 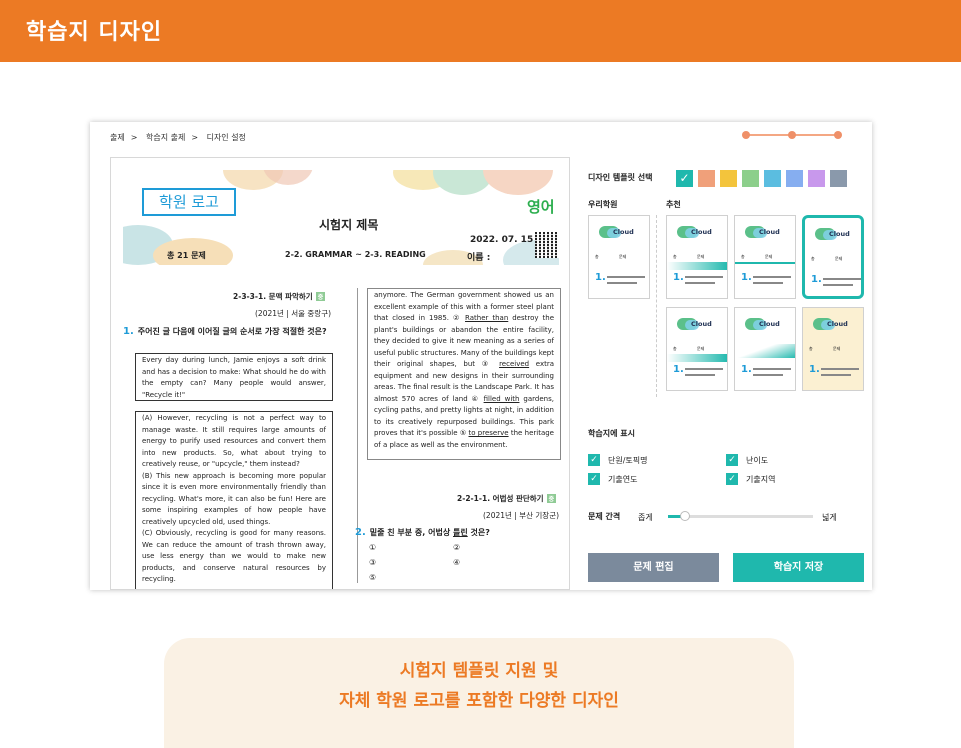 What do you see at coordinates (360, 532) in the screenshot?
I see `q2-number: 2.` at bounding box center [360, 532].